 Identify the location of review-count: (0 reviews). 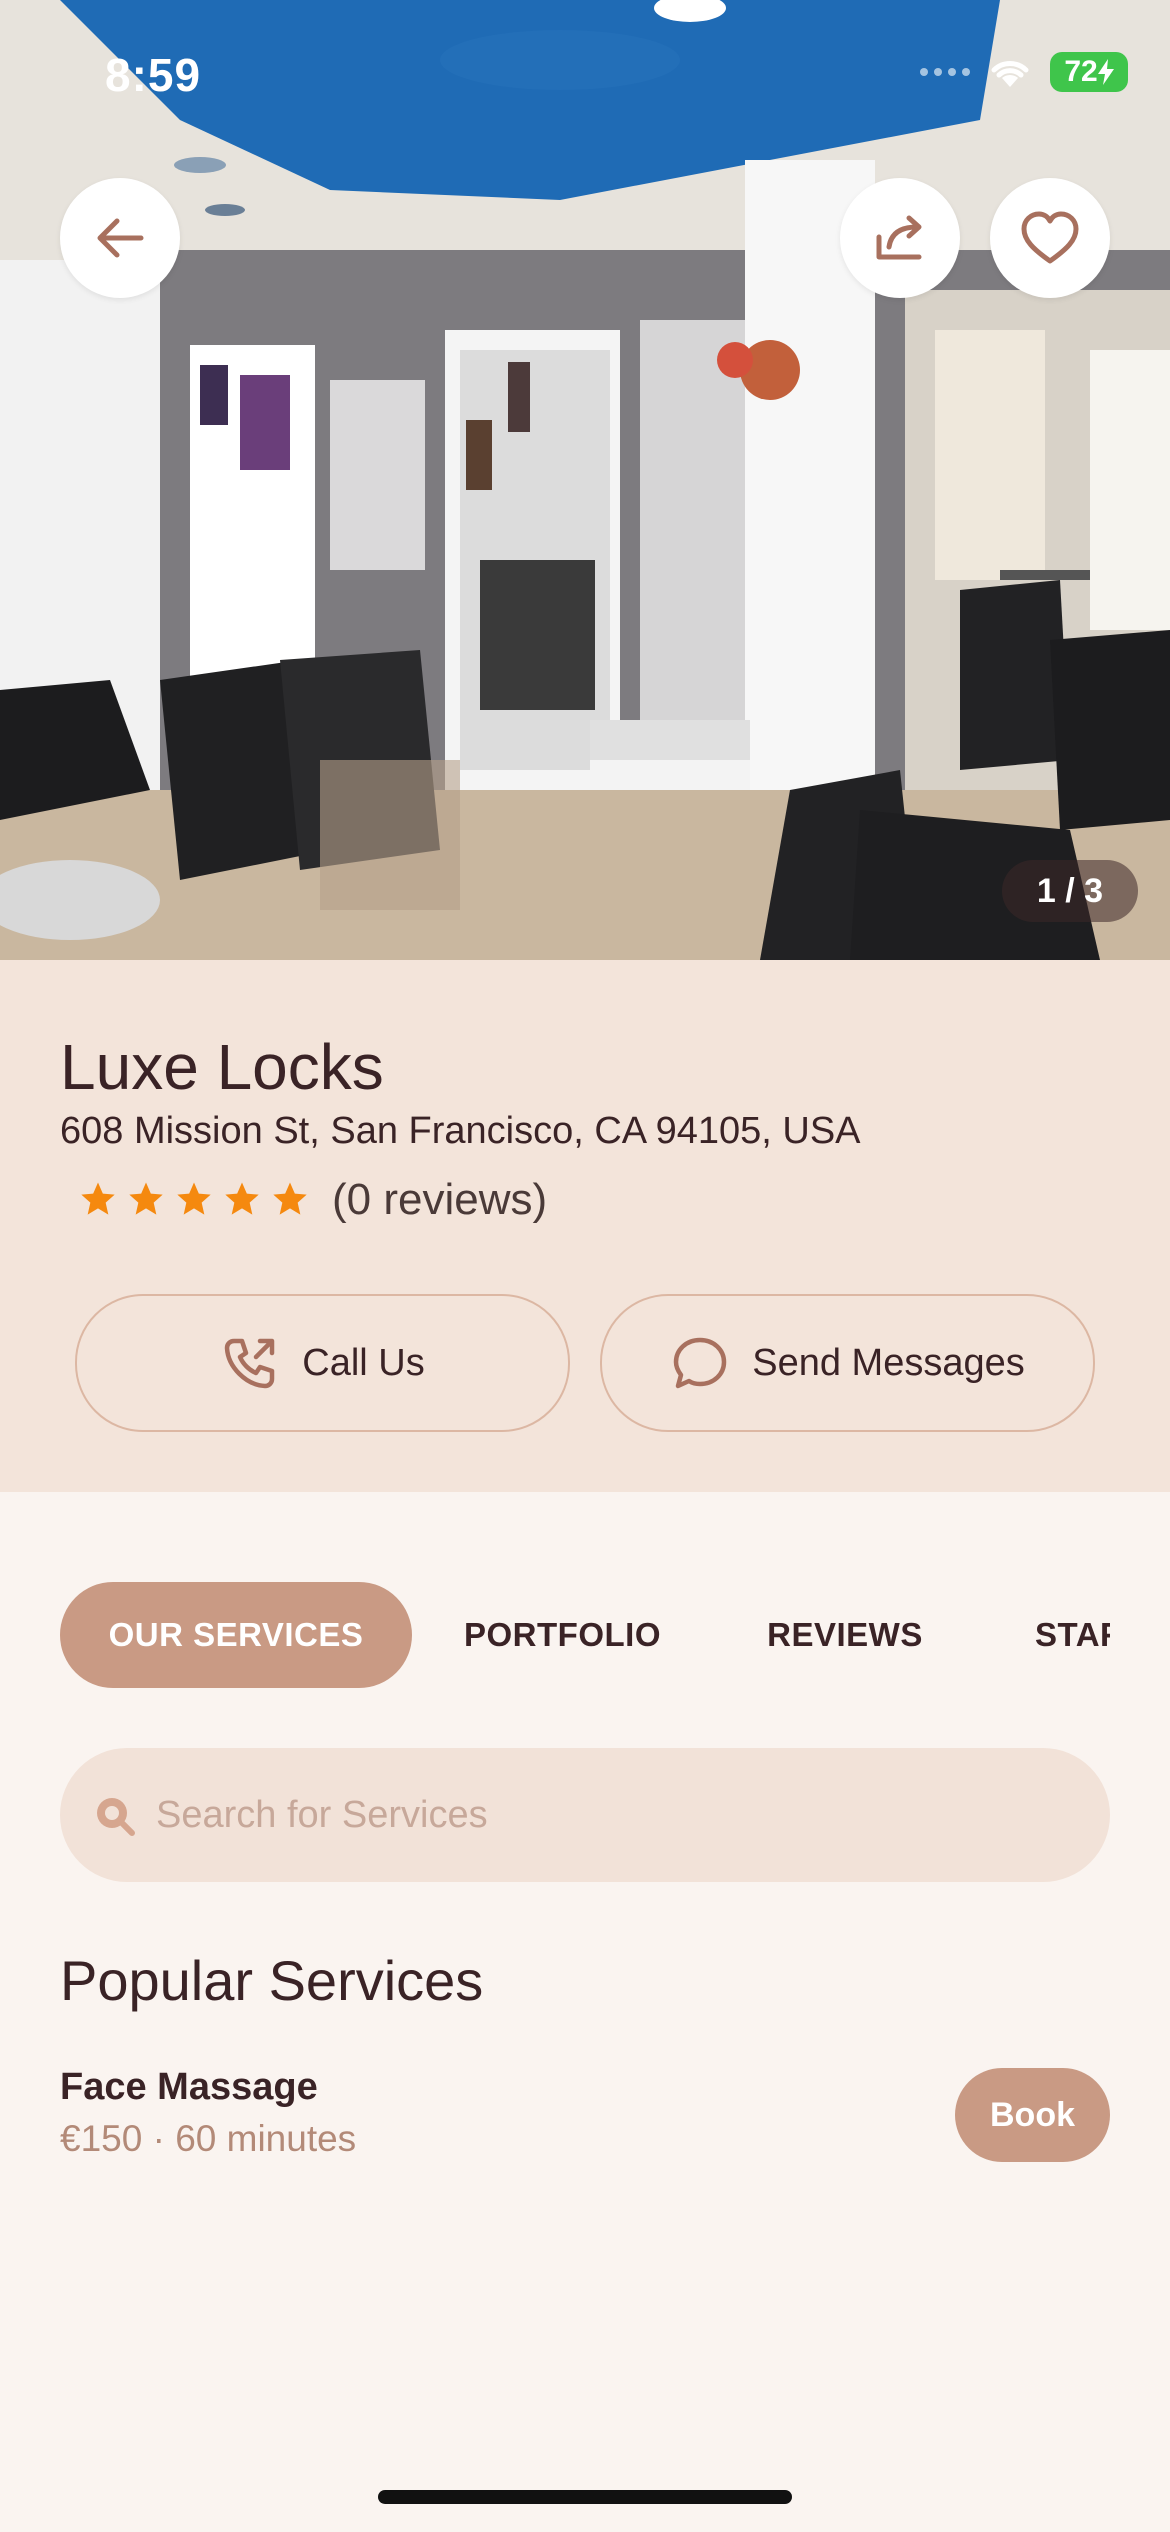
(439, 1200).